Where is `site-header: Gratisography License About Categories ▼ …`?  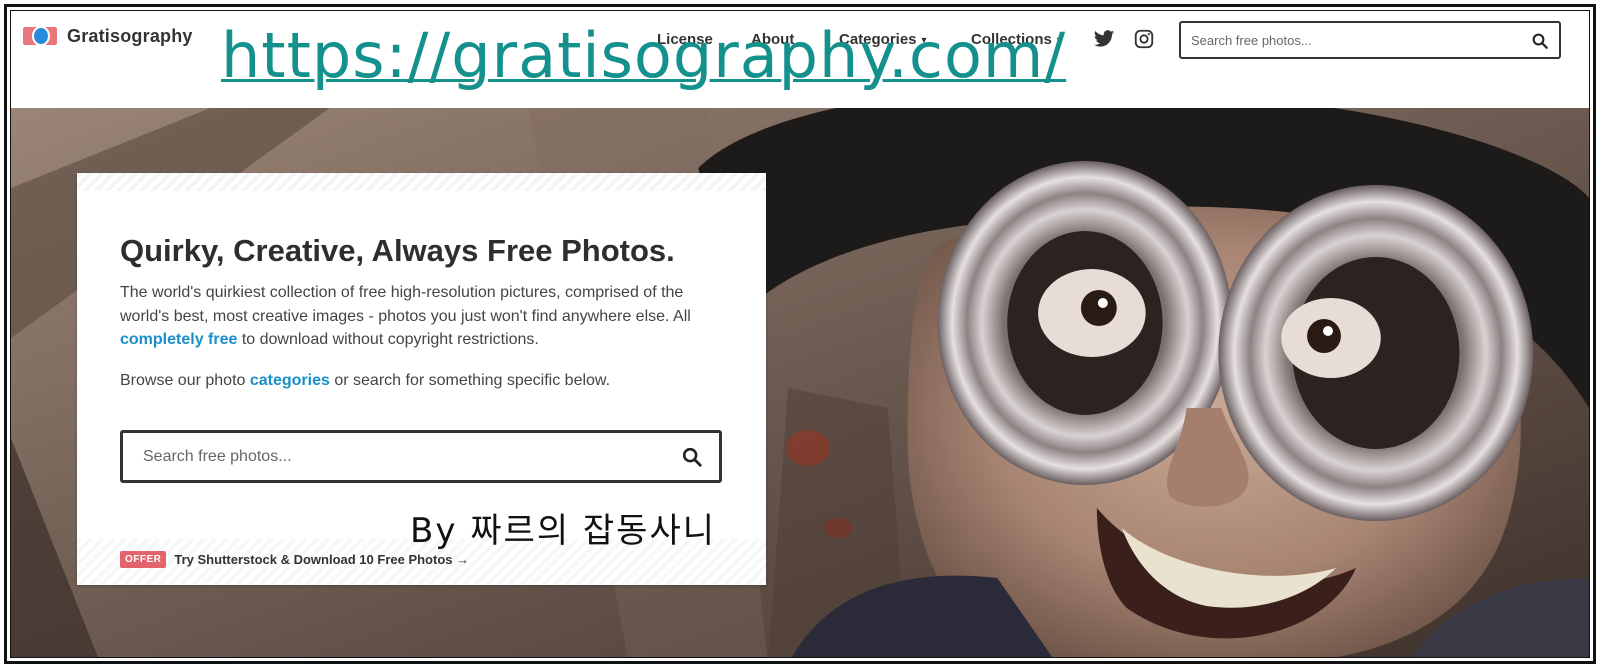
site-header: Gratisography License About Categories ▼ … is located at coordinates (800, 59).